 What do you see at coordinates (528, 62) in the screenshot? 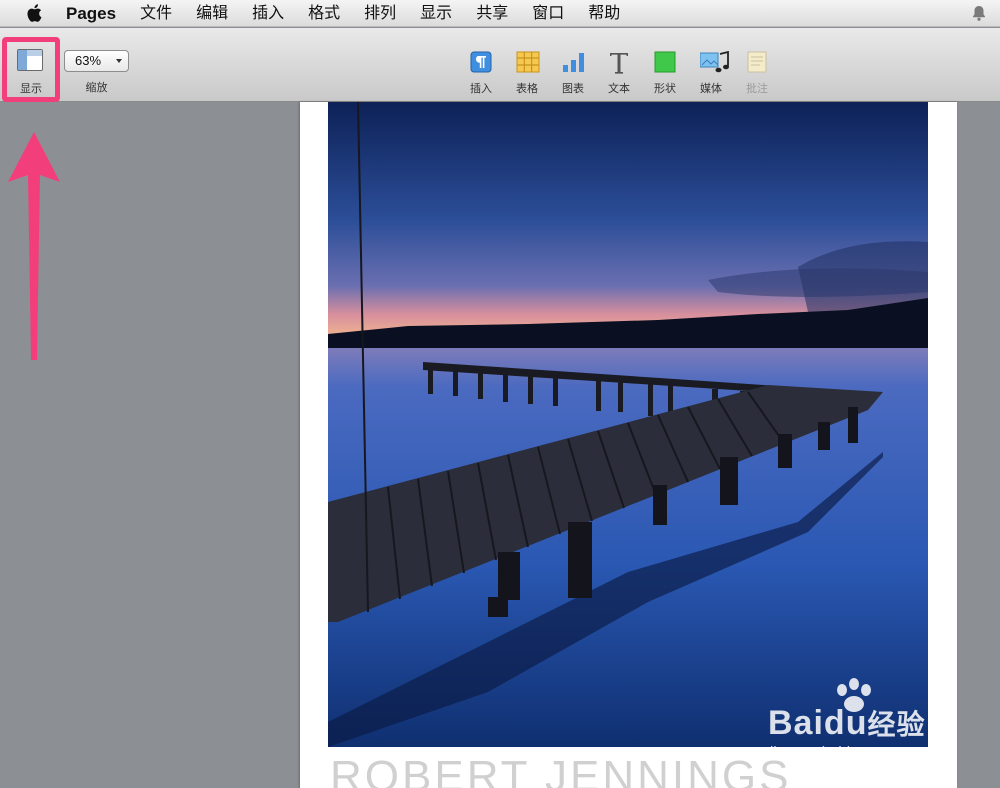
I see `table-icon` at bounding box center [528, 62].